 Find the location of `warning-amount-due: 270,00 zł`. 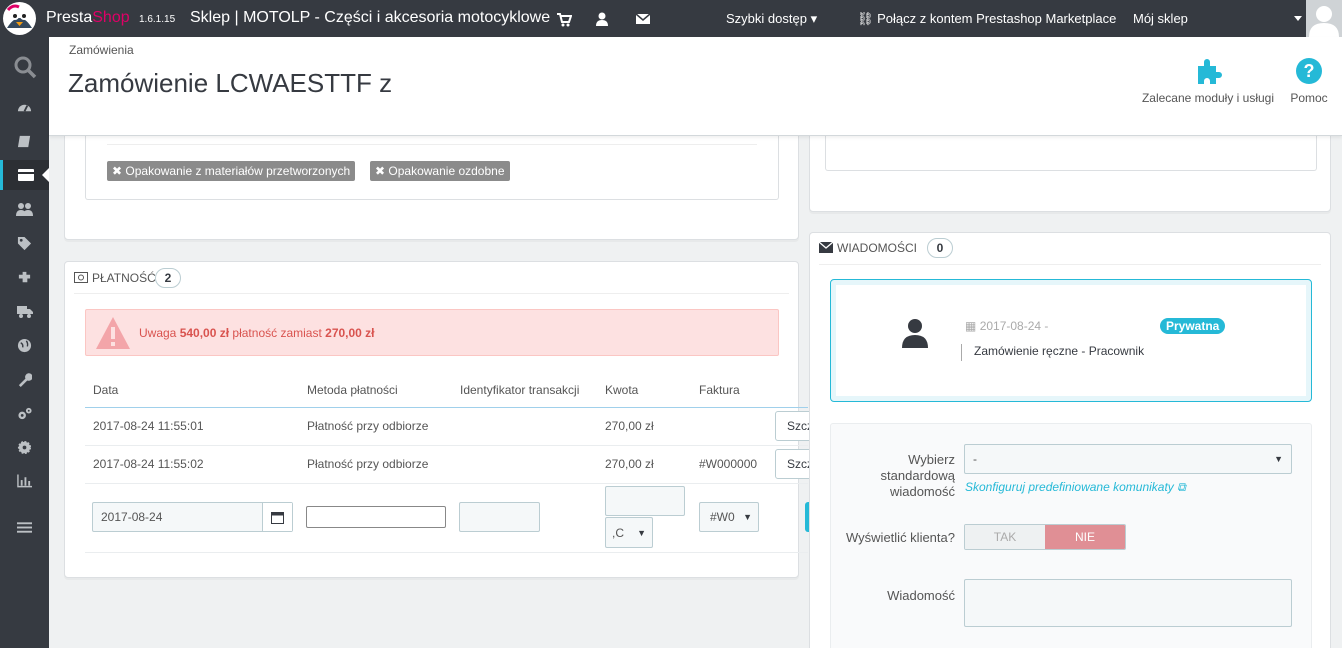

warning-amount-due: 270,00 zł is located at coordinates (350, 333).